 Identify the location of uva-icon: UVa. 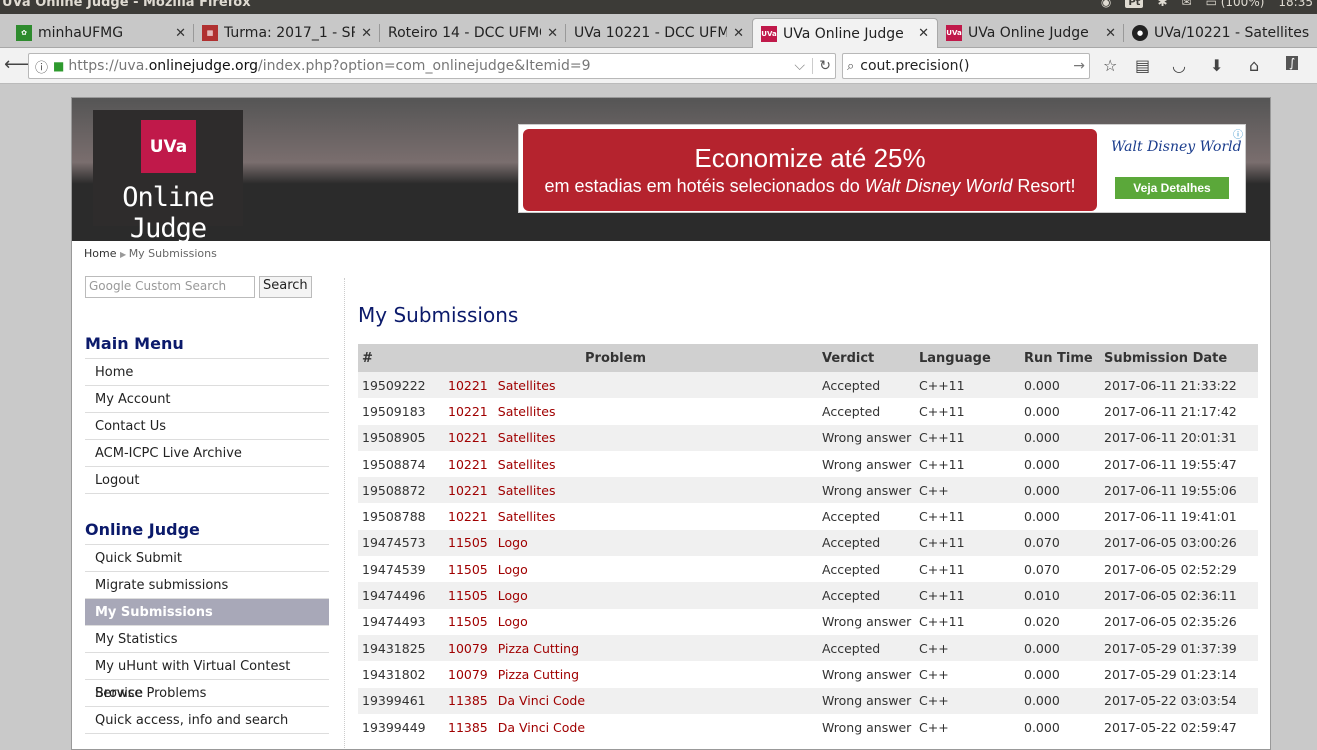
(954, 33).